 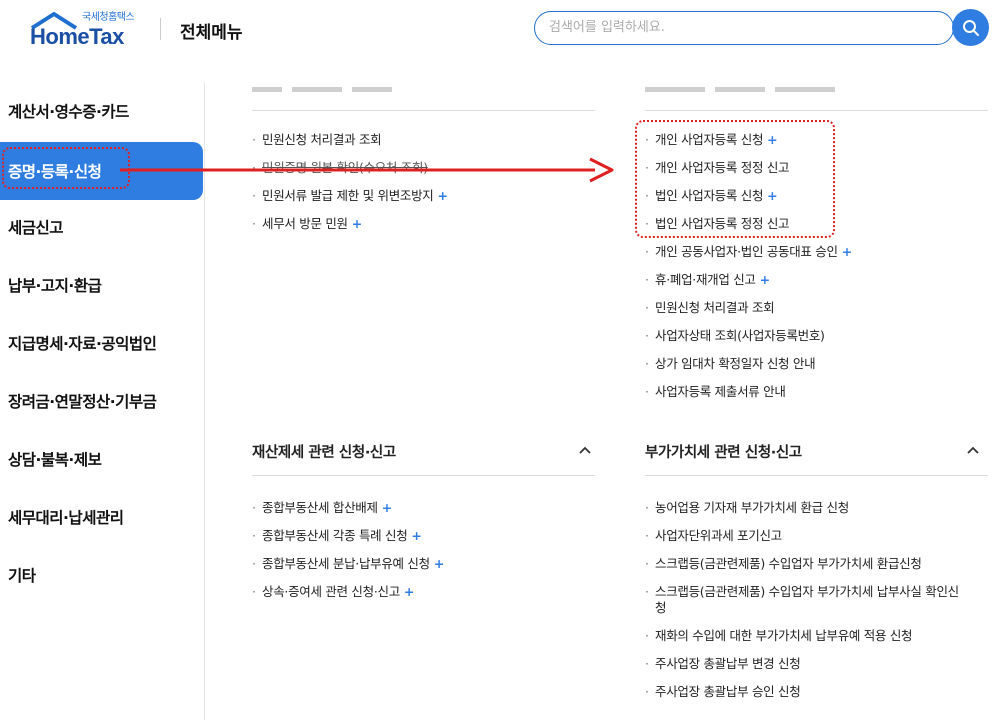 I want to click on header: 국세청홈택스 HomeTax 전체메뉴, so click(x=497, y=32).